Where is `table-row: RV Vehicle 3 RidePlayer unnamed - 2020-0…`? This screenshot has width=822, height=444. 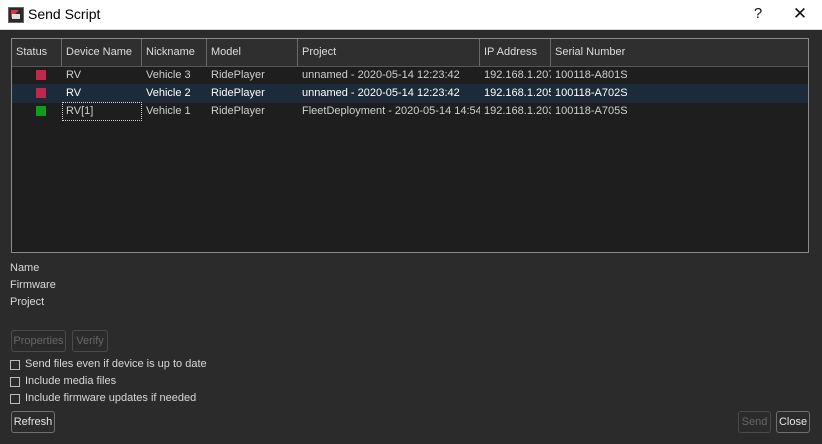 table-row: RV Vehicle 3 RidePlayer unnamed - 2020-0… is located at coordinates (410, 75).